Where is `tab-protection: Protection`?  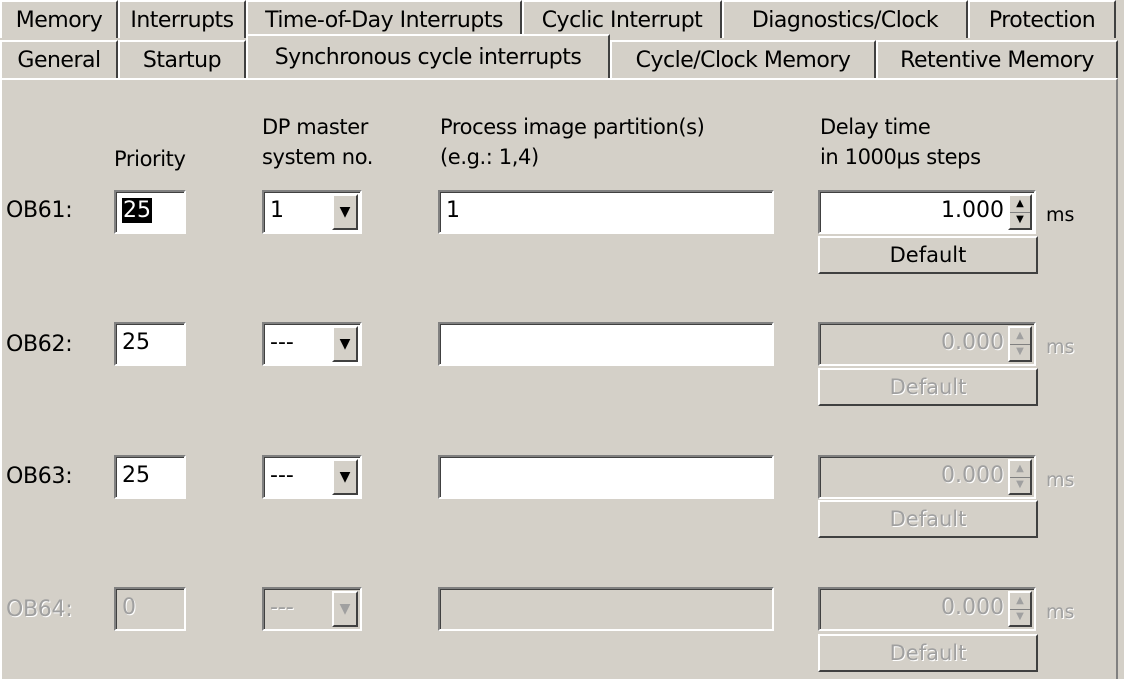
tab-protection: Protection is located at coordinates (1042, 19).